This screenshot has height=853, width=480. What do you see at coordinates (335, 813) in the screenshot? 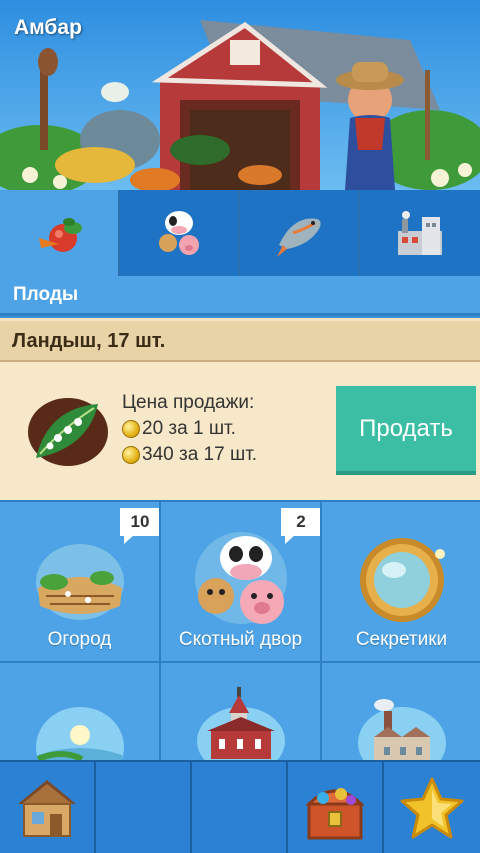
I see `treasure-chest-icon` at bounding box center [335, 813].